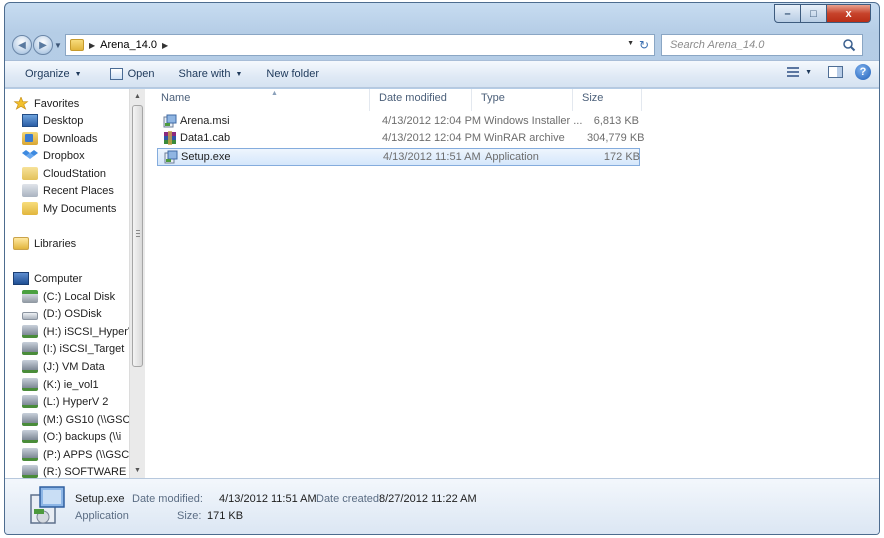 The width and height of the screenshot is (884, 538). I want to click on nav-label: Dropbox, so click(64, 155).